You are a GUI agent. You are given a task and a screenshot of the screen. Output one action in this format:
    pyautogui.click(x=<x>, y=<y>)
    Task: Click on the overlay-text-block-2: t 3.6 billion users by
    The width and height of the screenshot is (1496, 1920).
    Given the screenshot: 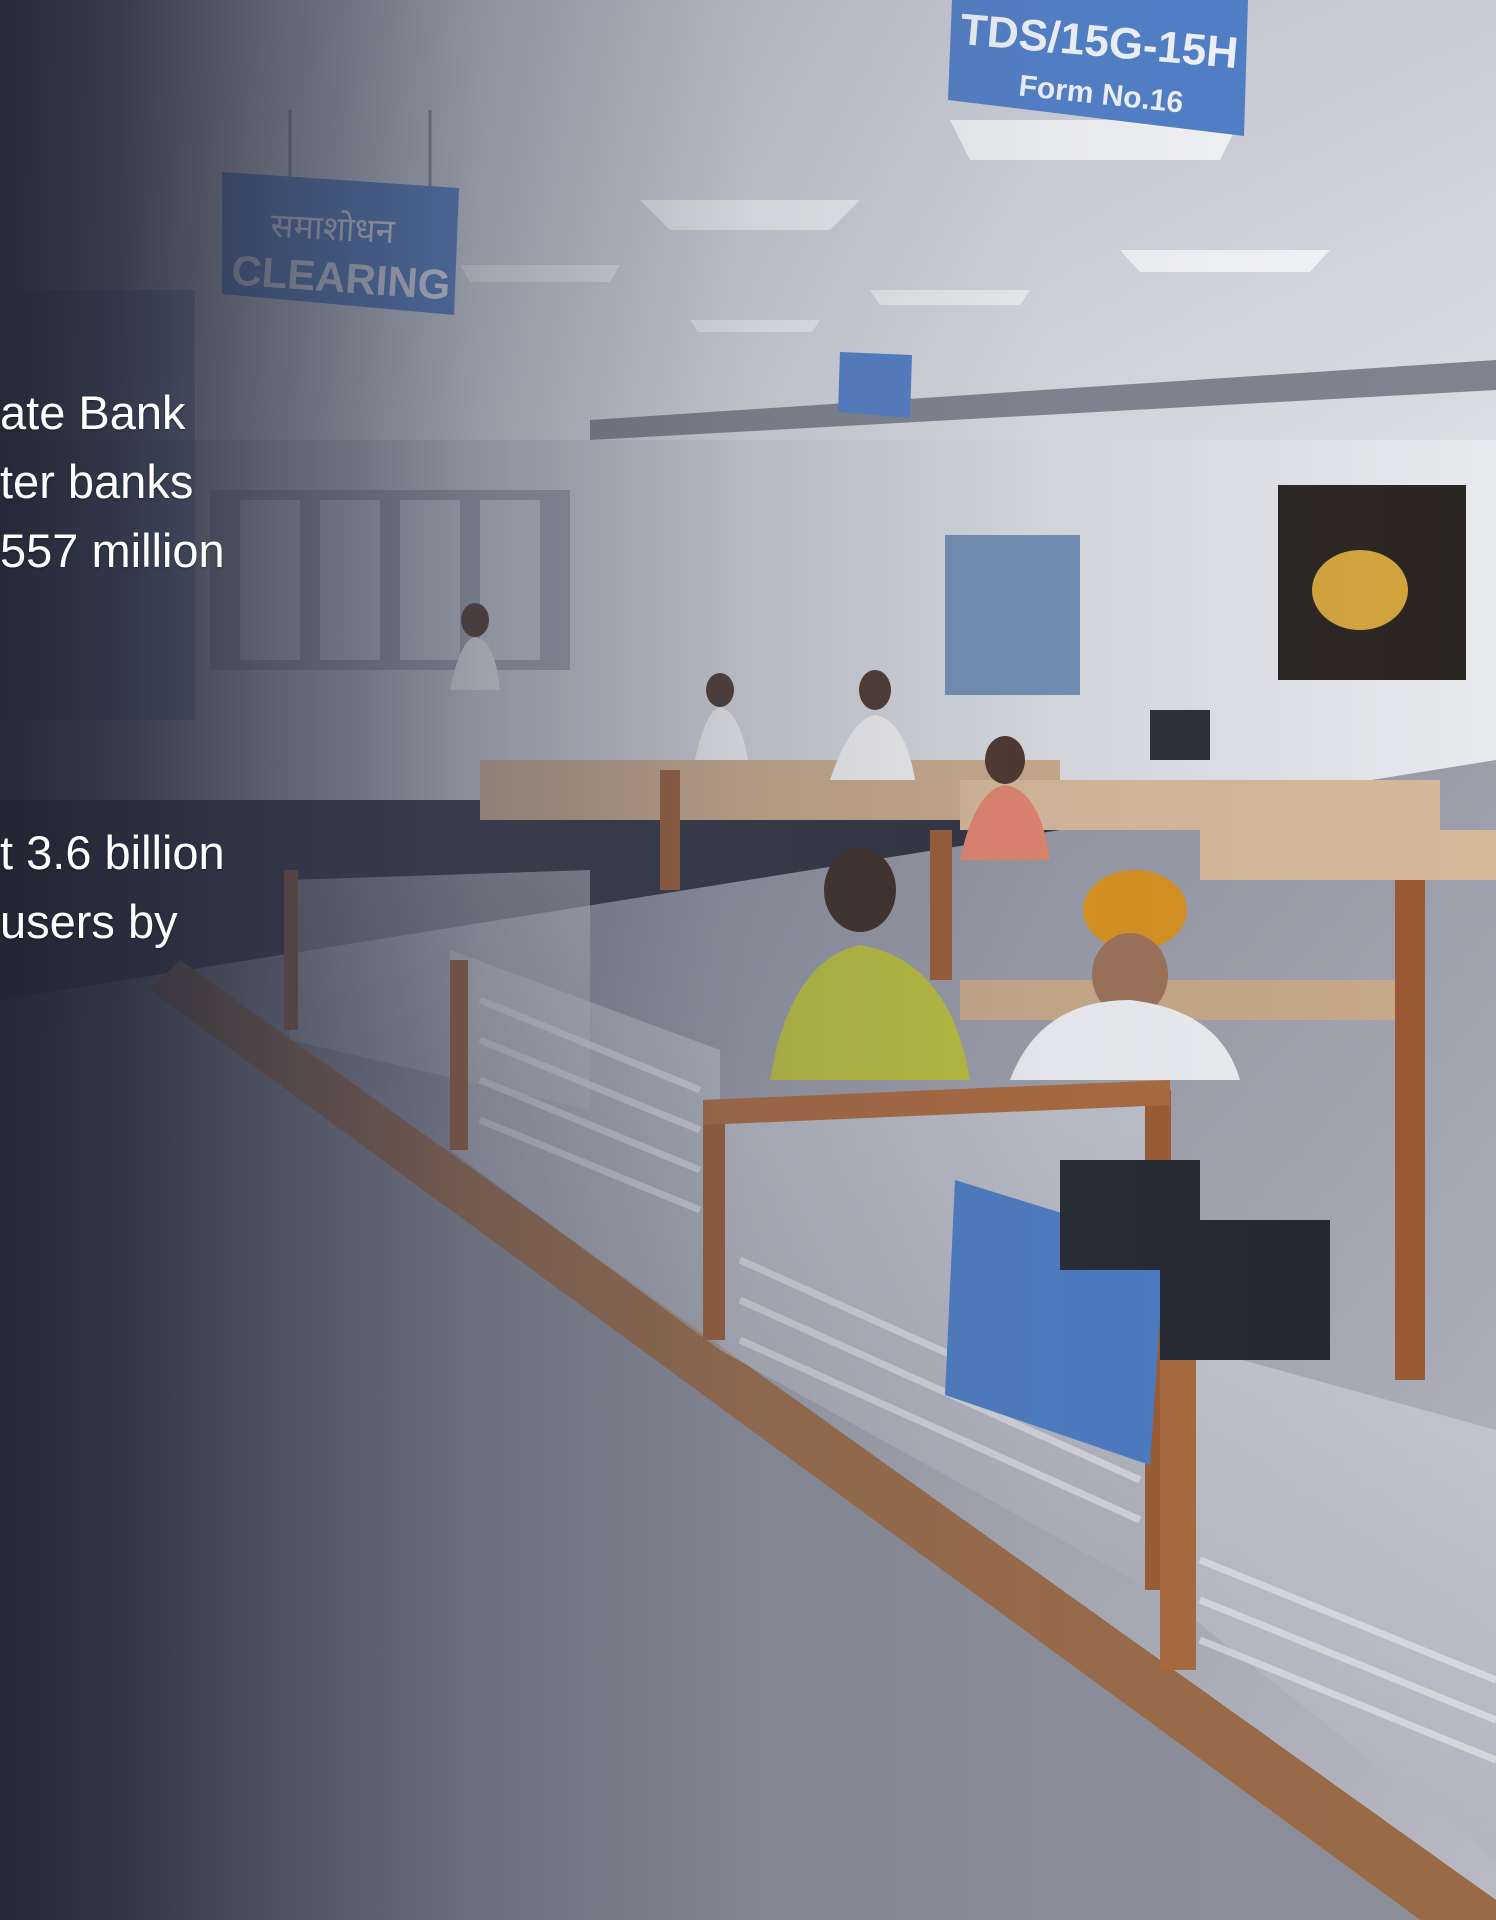 What is the action you would take?
    pyautogui.click(x=112, y=887)
    